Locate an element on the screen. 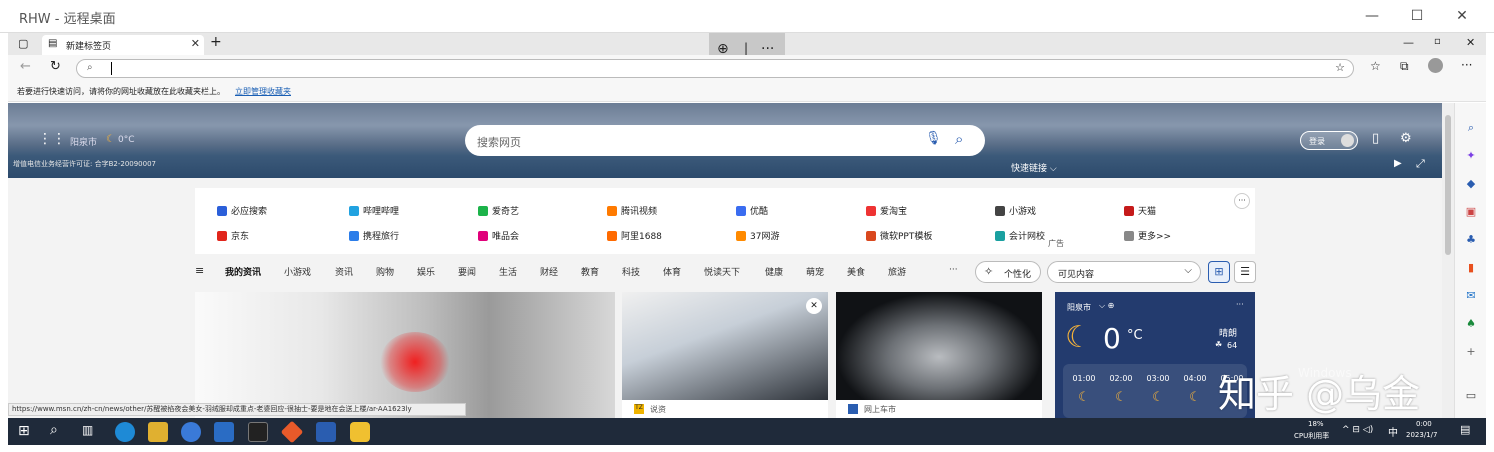  city-label: 阳泉市 is located at coordinates (83, 141).